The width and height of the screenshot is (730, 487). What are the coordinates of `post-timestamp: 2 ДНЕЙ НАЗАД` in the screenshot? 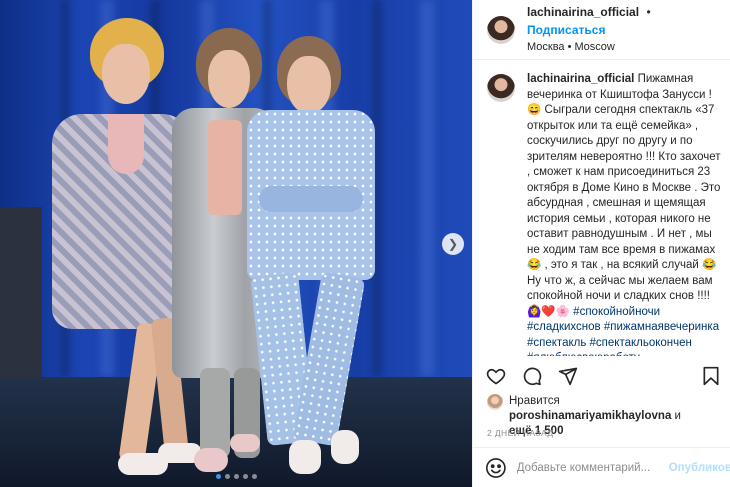 It's located at (520, 433).